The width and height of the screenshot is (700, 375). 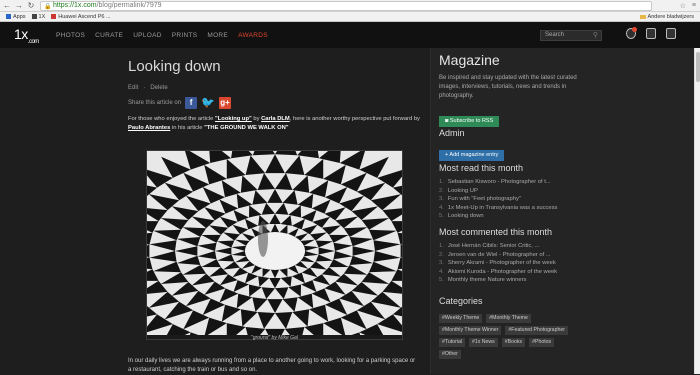 What do you see at coordinates (185, 35) in the screenshot?
I see `nav-prints: PRINTS` at bounding box center [185, 35].